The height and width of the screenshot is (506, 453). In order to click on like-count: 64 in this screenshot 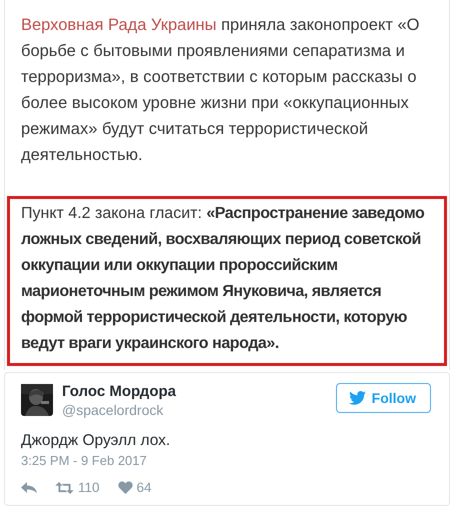, I will do `click(144, 487)`.